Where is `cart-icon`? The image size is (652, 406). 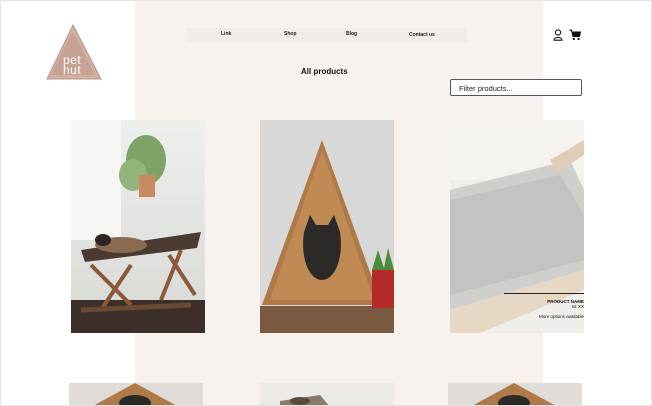
cart-icon is located at coordinates (575, 37).